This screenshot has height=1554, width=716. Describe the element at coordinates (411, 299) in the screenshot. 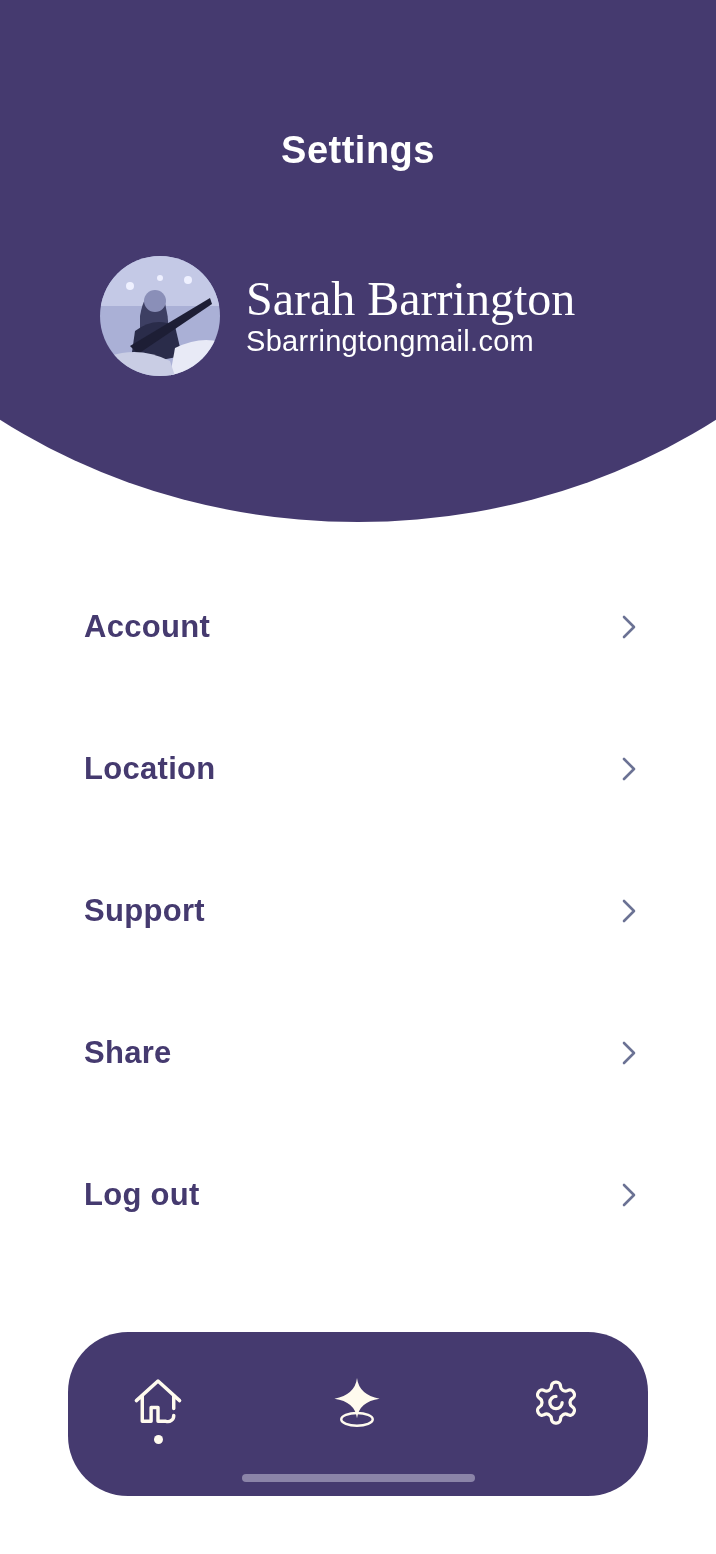

I see `user-name: Sarah Barrington` at that location.